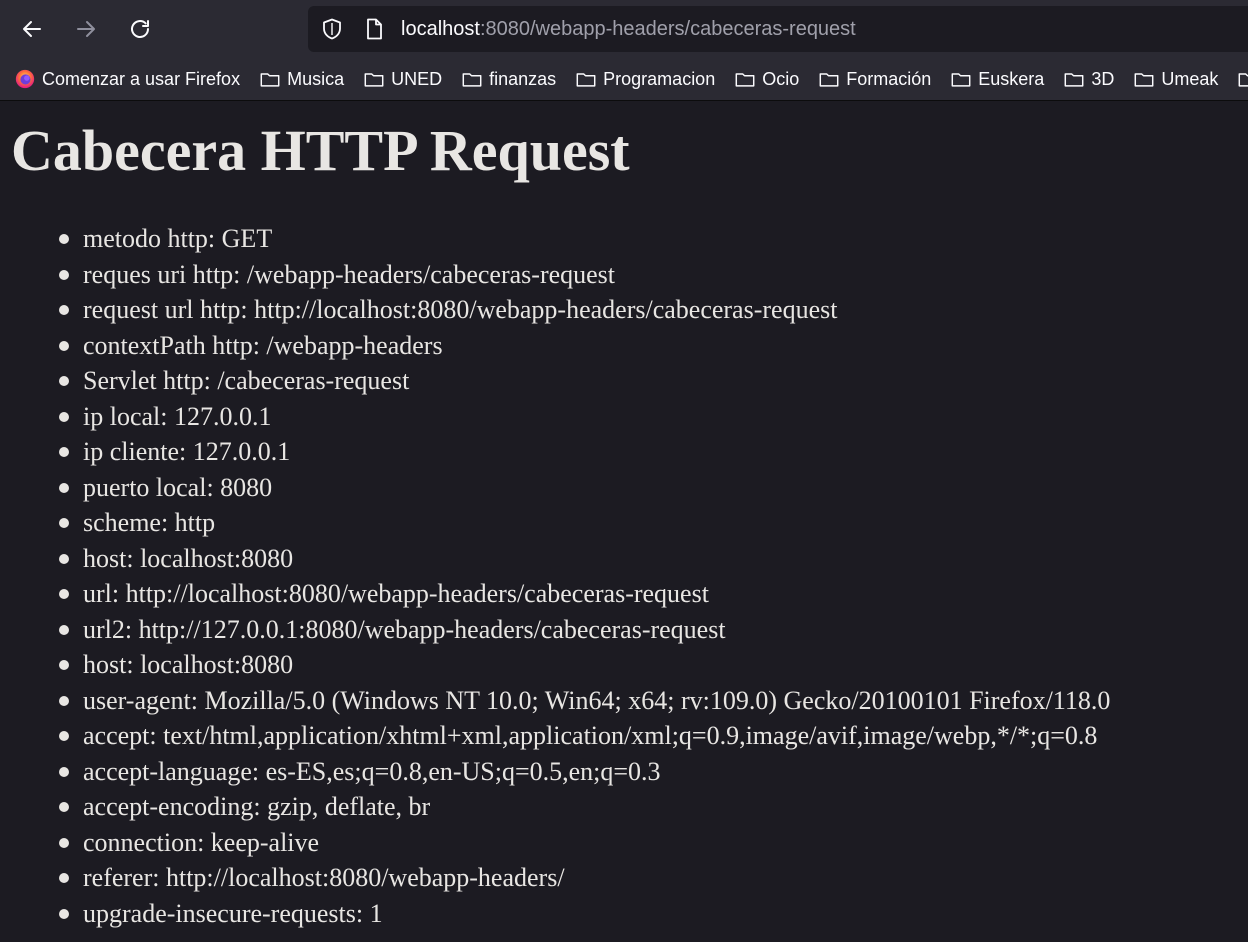 The image size is (1248, 942). I want to click on bookmark-item: Formación, so click(874, 79).